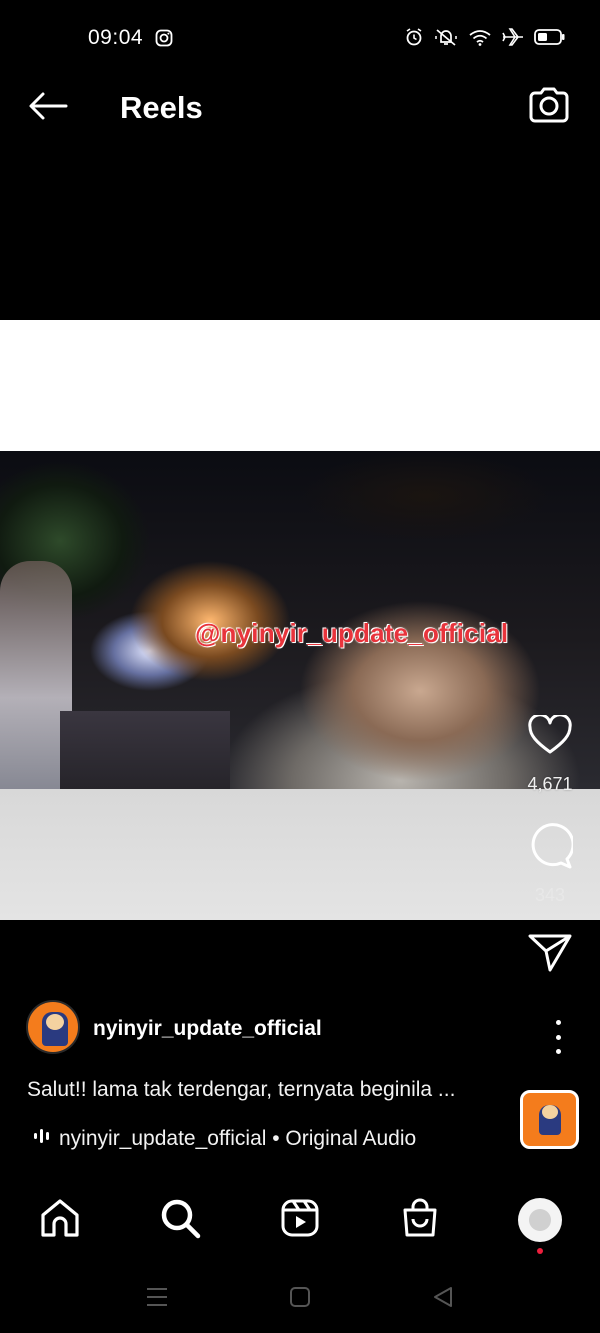  Describe the element at coordinates (55, 1022) in the screenshot. I see `avatar-face` at that location.